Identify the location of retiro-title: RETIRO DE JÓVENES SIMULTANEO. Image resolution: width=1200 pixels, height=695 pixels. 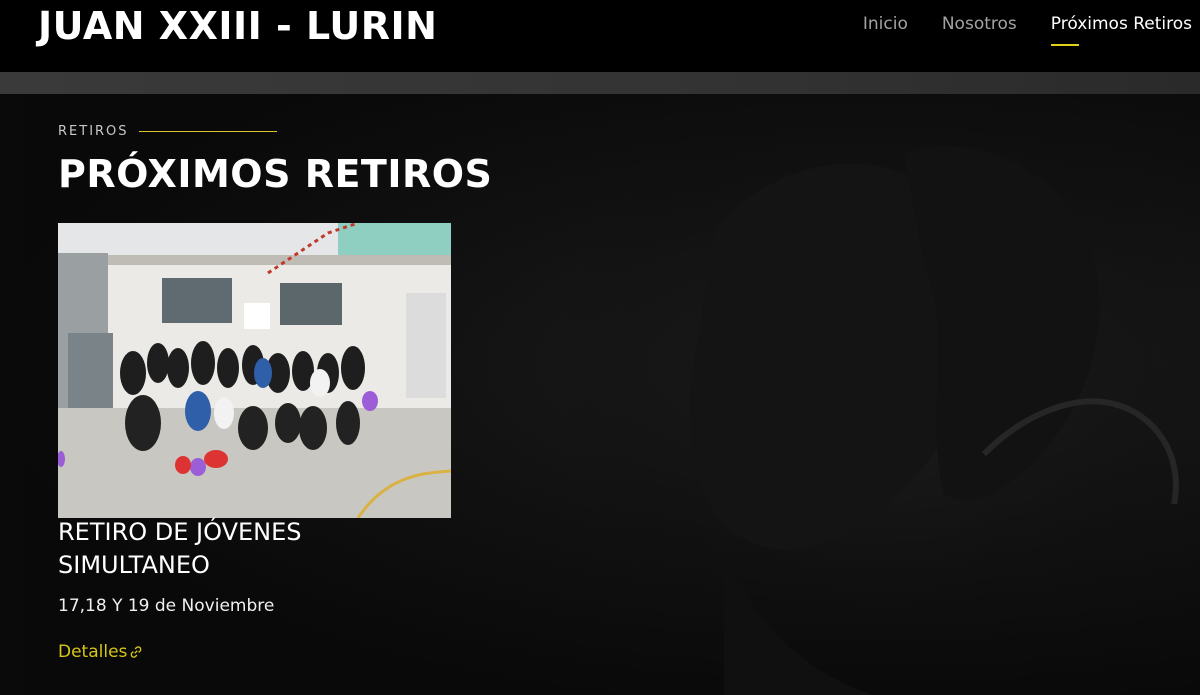
(238, 549).